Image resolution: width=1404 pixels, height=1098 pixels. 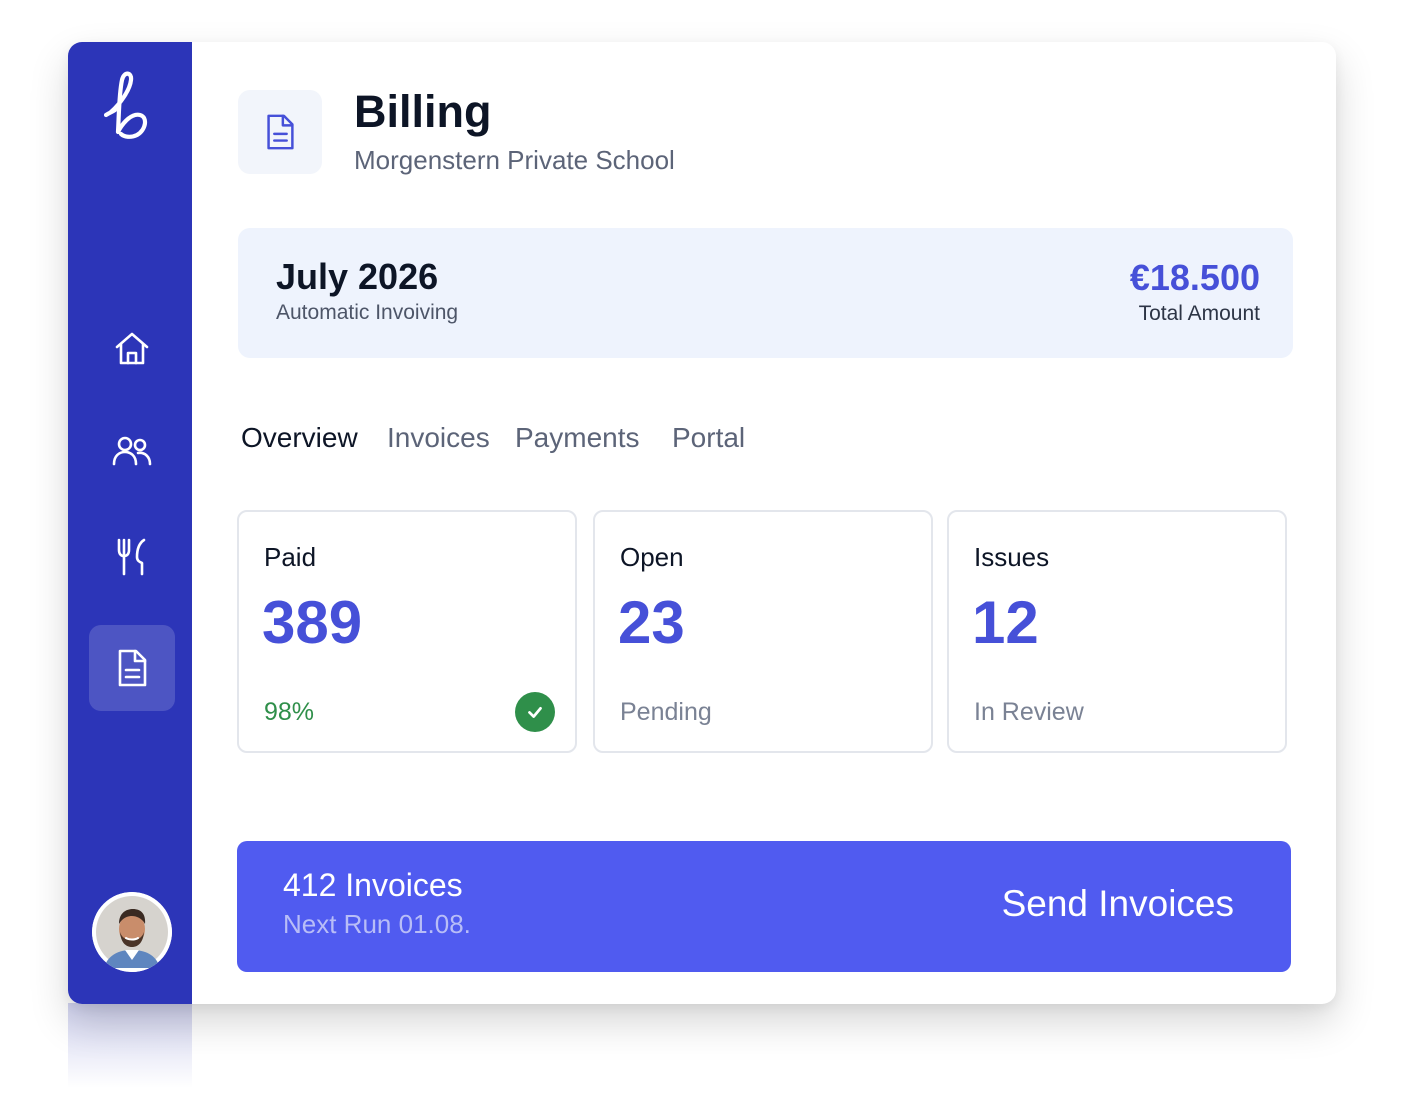 What do you see at coordinates (357, 276) in the screenshot?
I see `period-title: July 2026` at bounding box center [357, 276].